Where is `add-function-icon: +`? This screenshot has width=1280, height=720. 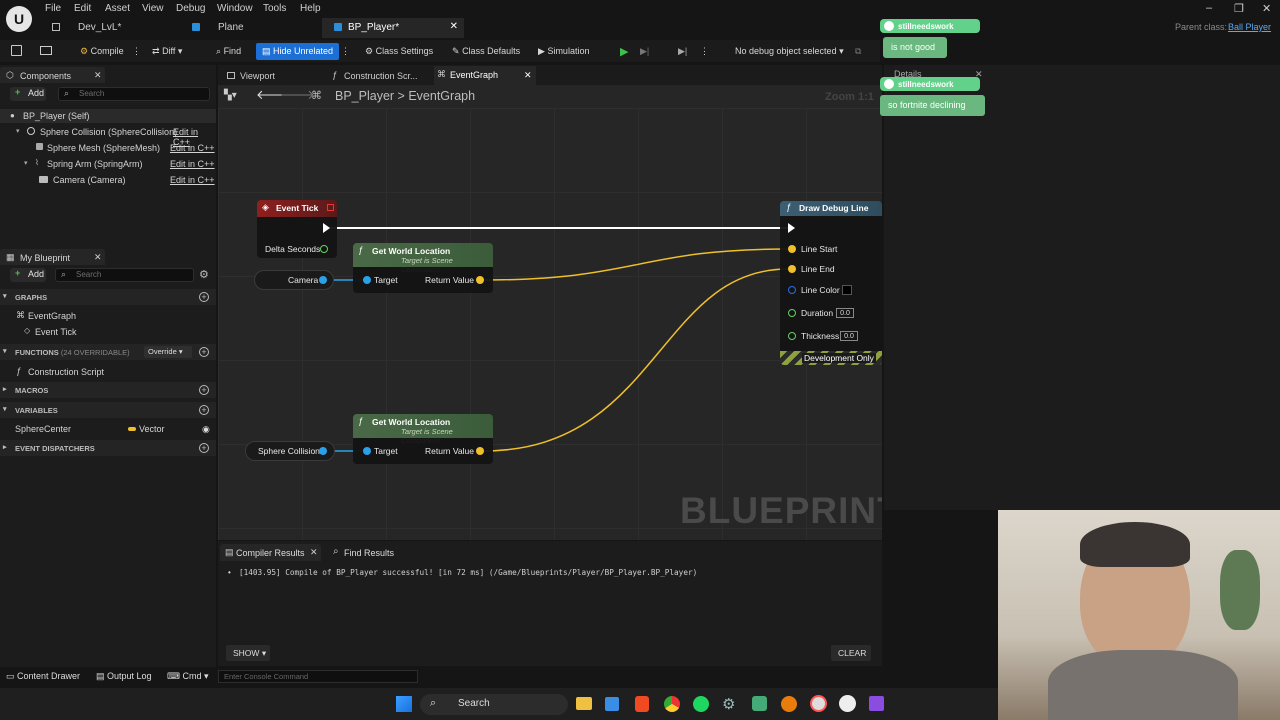 add-function-icon: + is located at coordinates (204, 352).